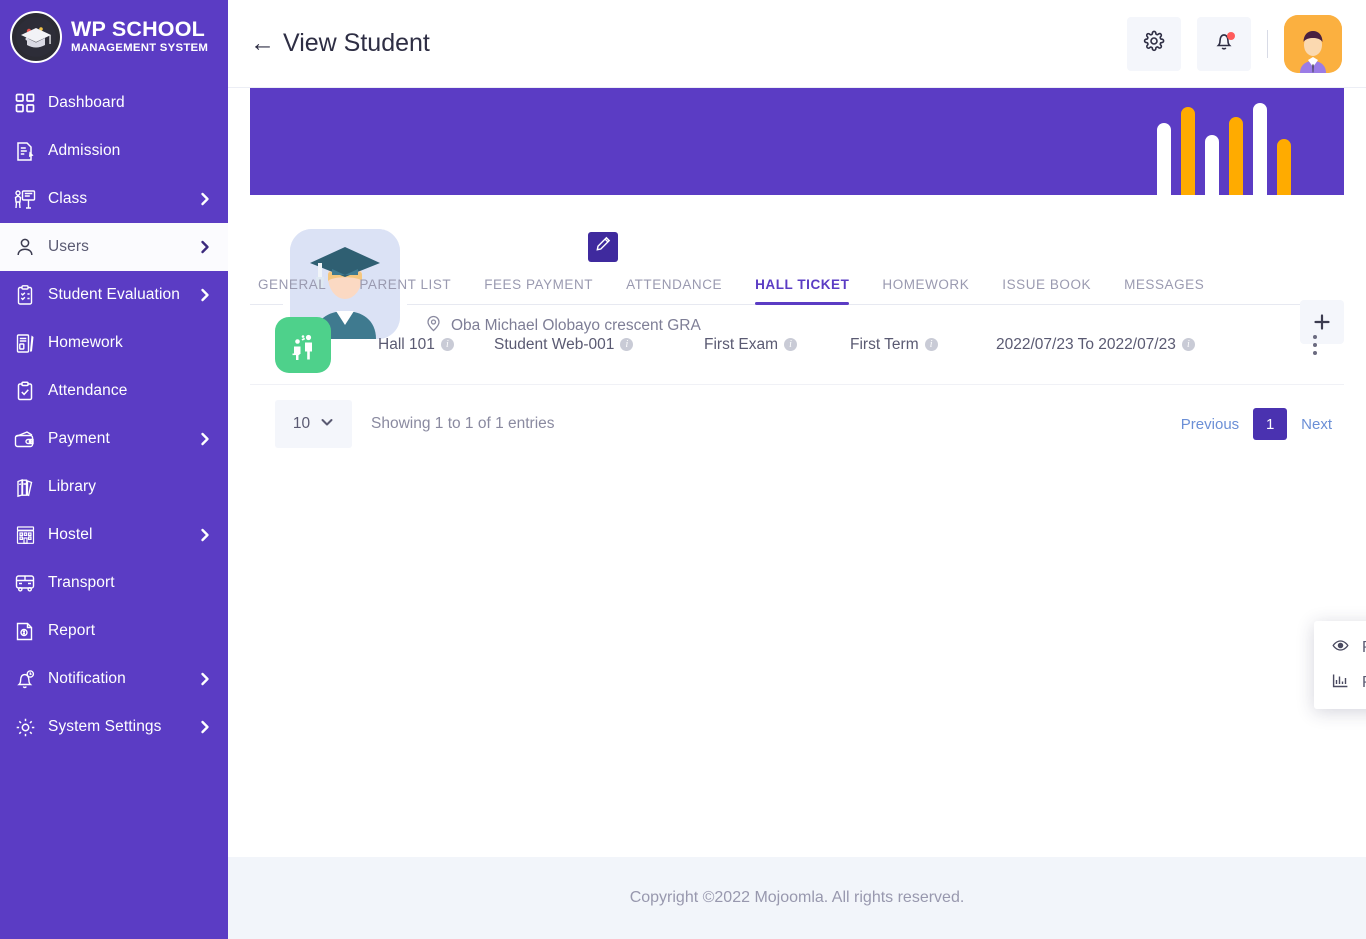 This screenshot has width=1366, height=939. I want to click on sidebar-item-label: Dashboard, so click(86, 102).